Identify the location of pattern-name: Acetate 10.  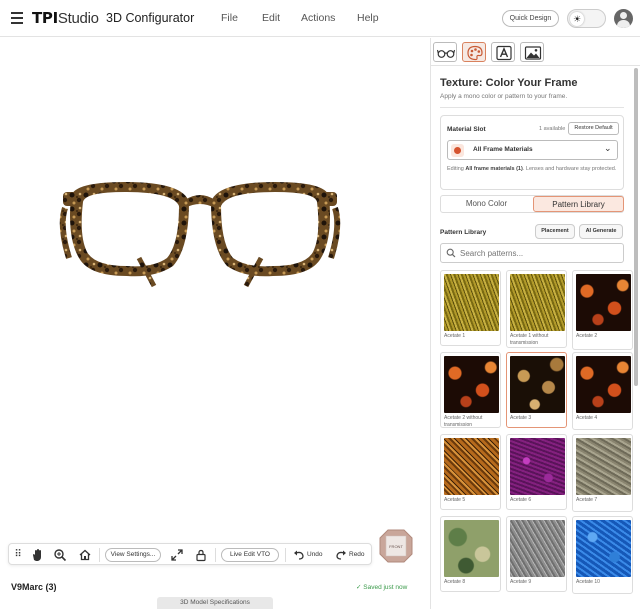
(588, 582).